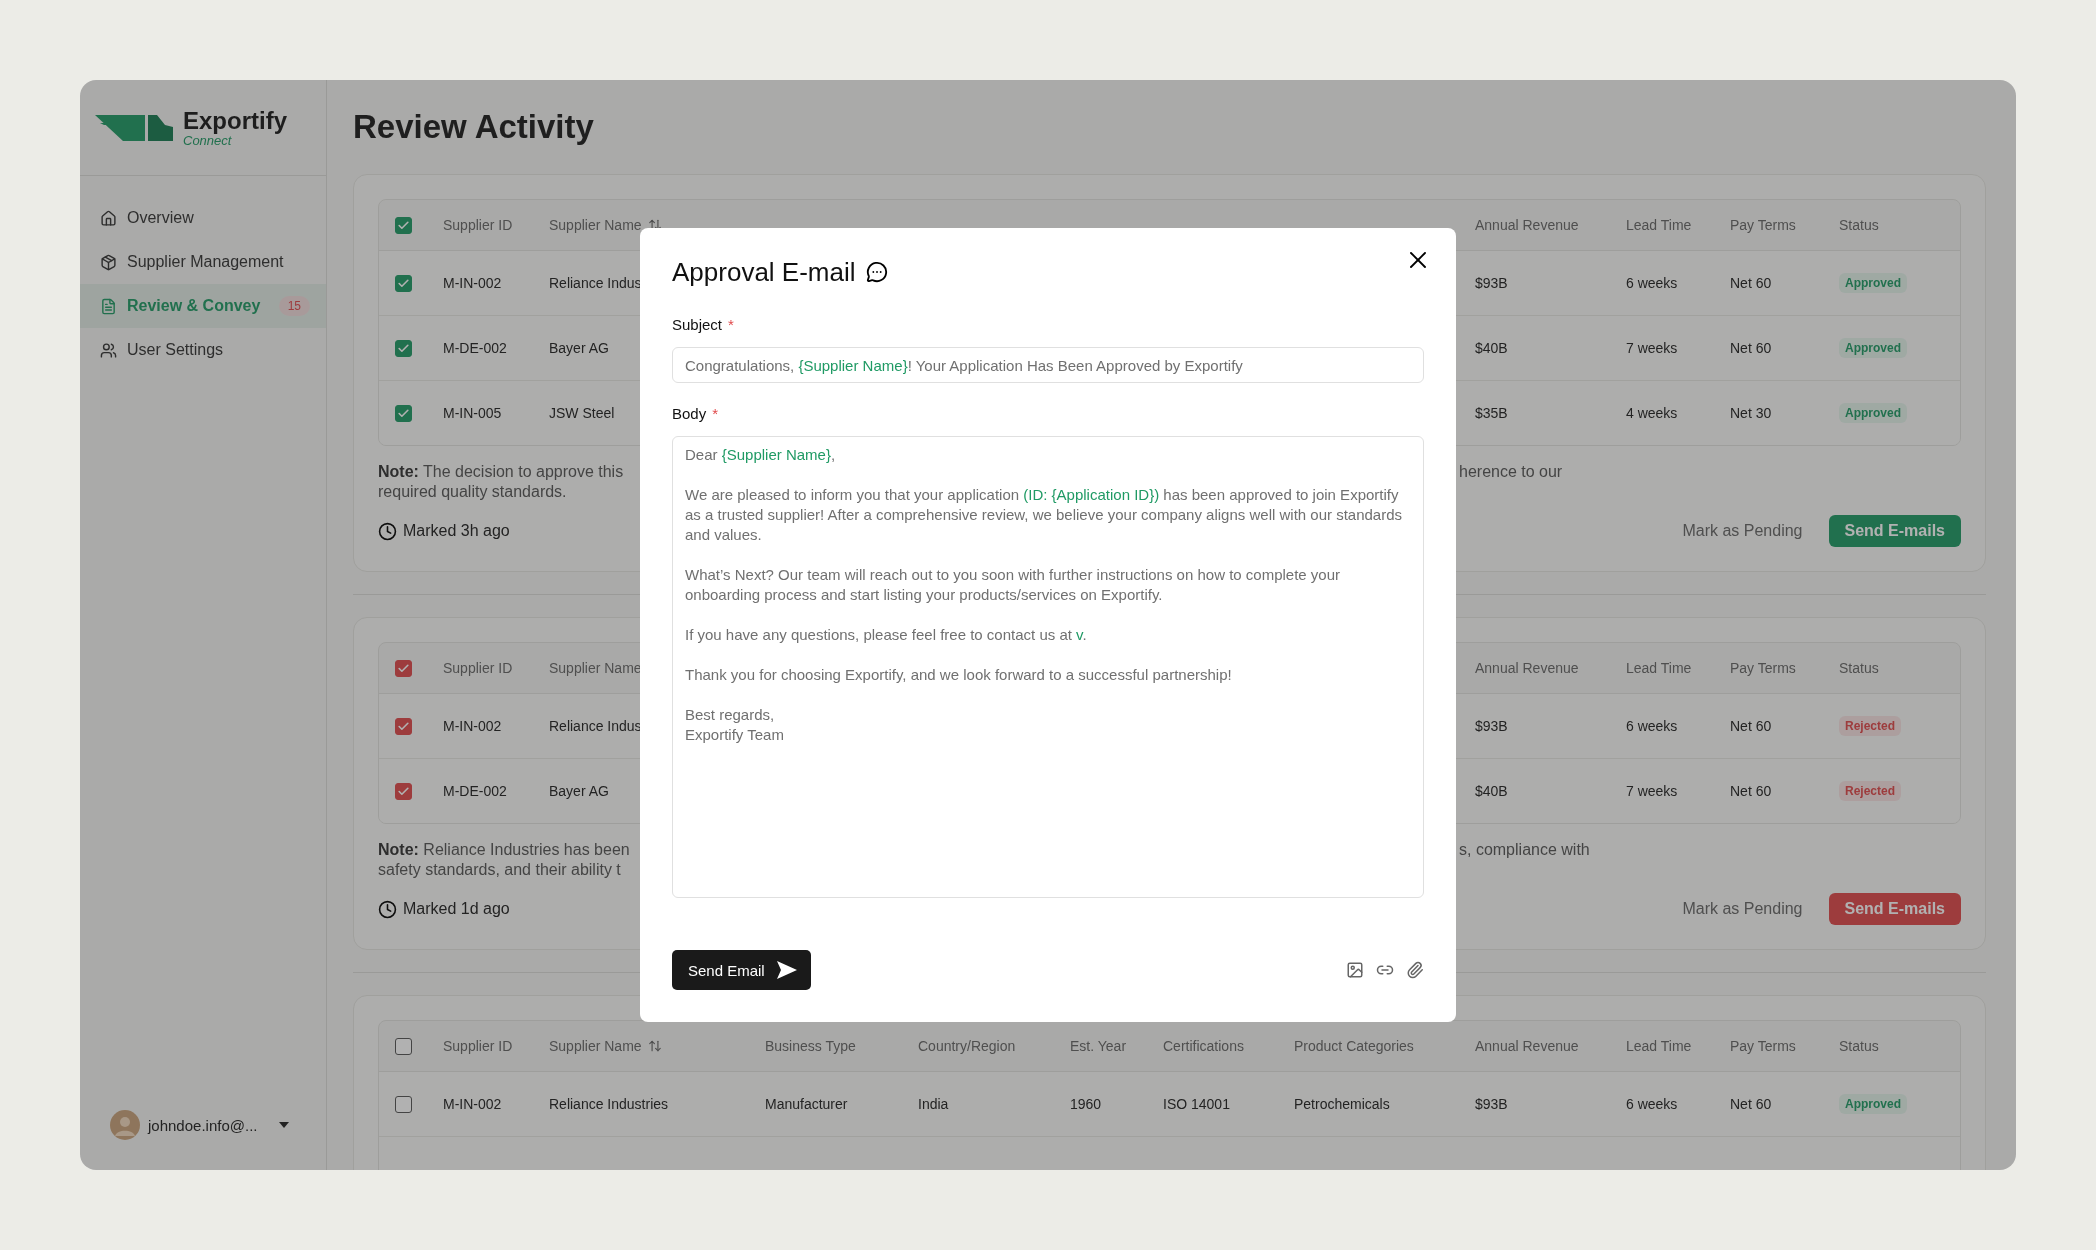 This screenshot has width=2096, height=1250. Describe the element at coordinates (1086, 1104) in the screenshot. I see `table-cell: 1960` at that location.